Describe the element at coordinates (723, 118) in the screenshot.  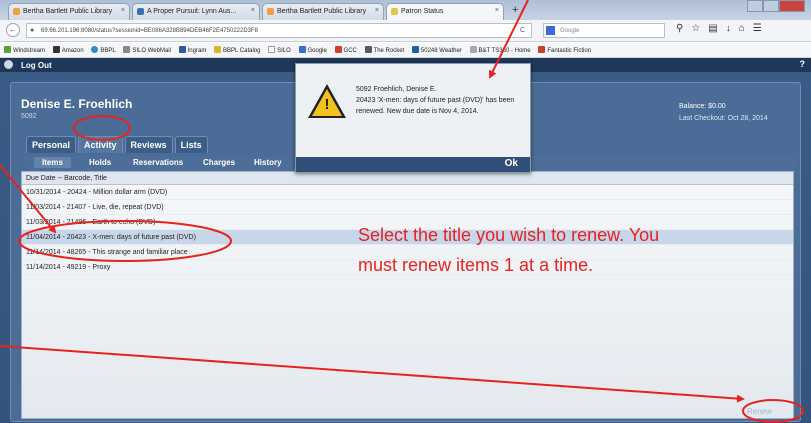
I see `last-checkout-text: Last Checkout: Oct 28, 2014` at that location.